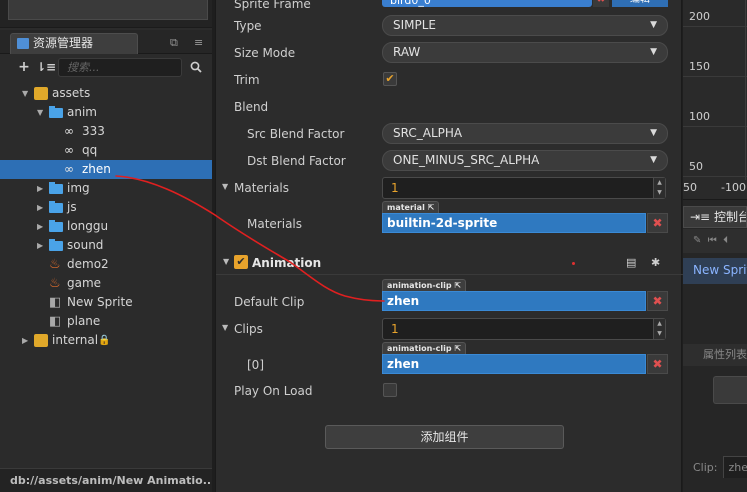 The width and height of the screenshot is (747, 492). I want to click on animation-clip-icon: ∞, so click(69, 131).